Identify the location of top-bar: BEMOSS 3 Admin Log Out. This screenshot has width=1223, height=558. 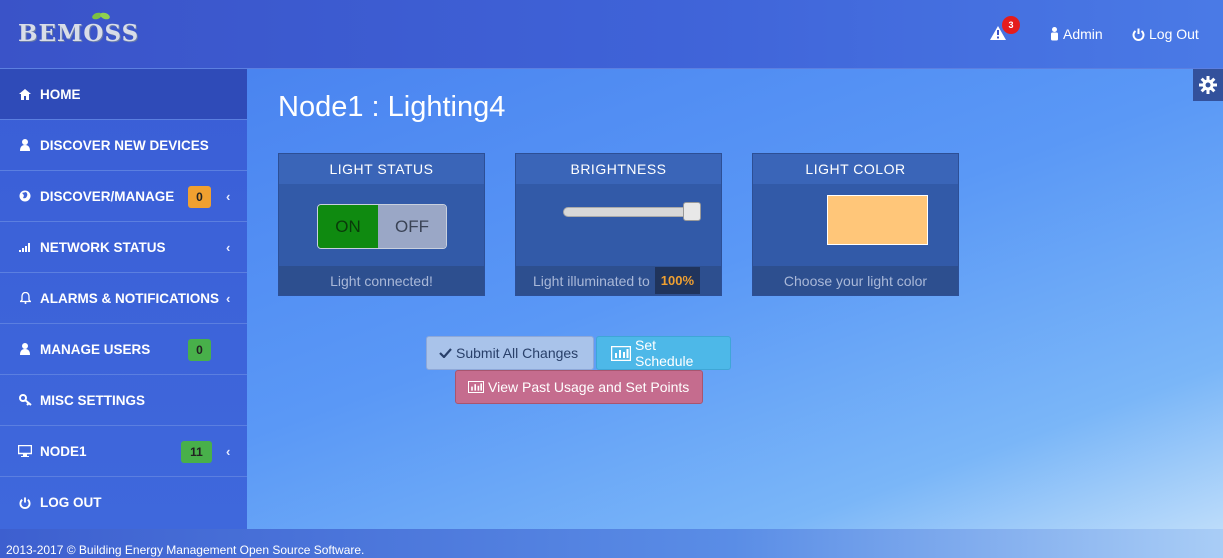
(611, 34).